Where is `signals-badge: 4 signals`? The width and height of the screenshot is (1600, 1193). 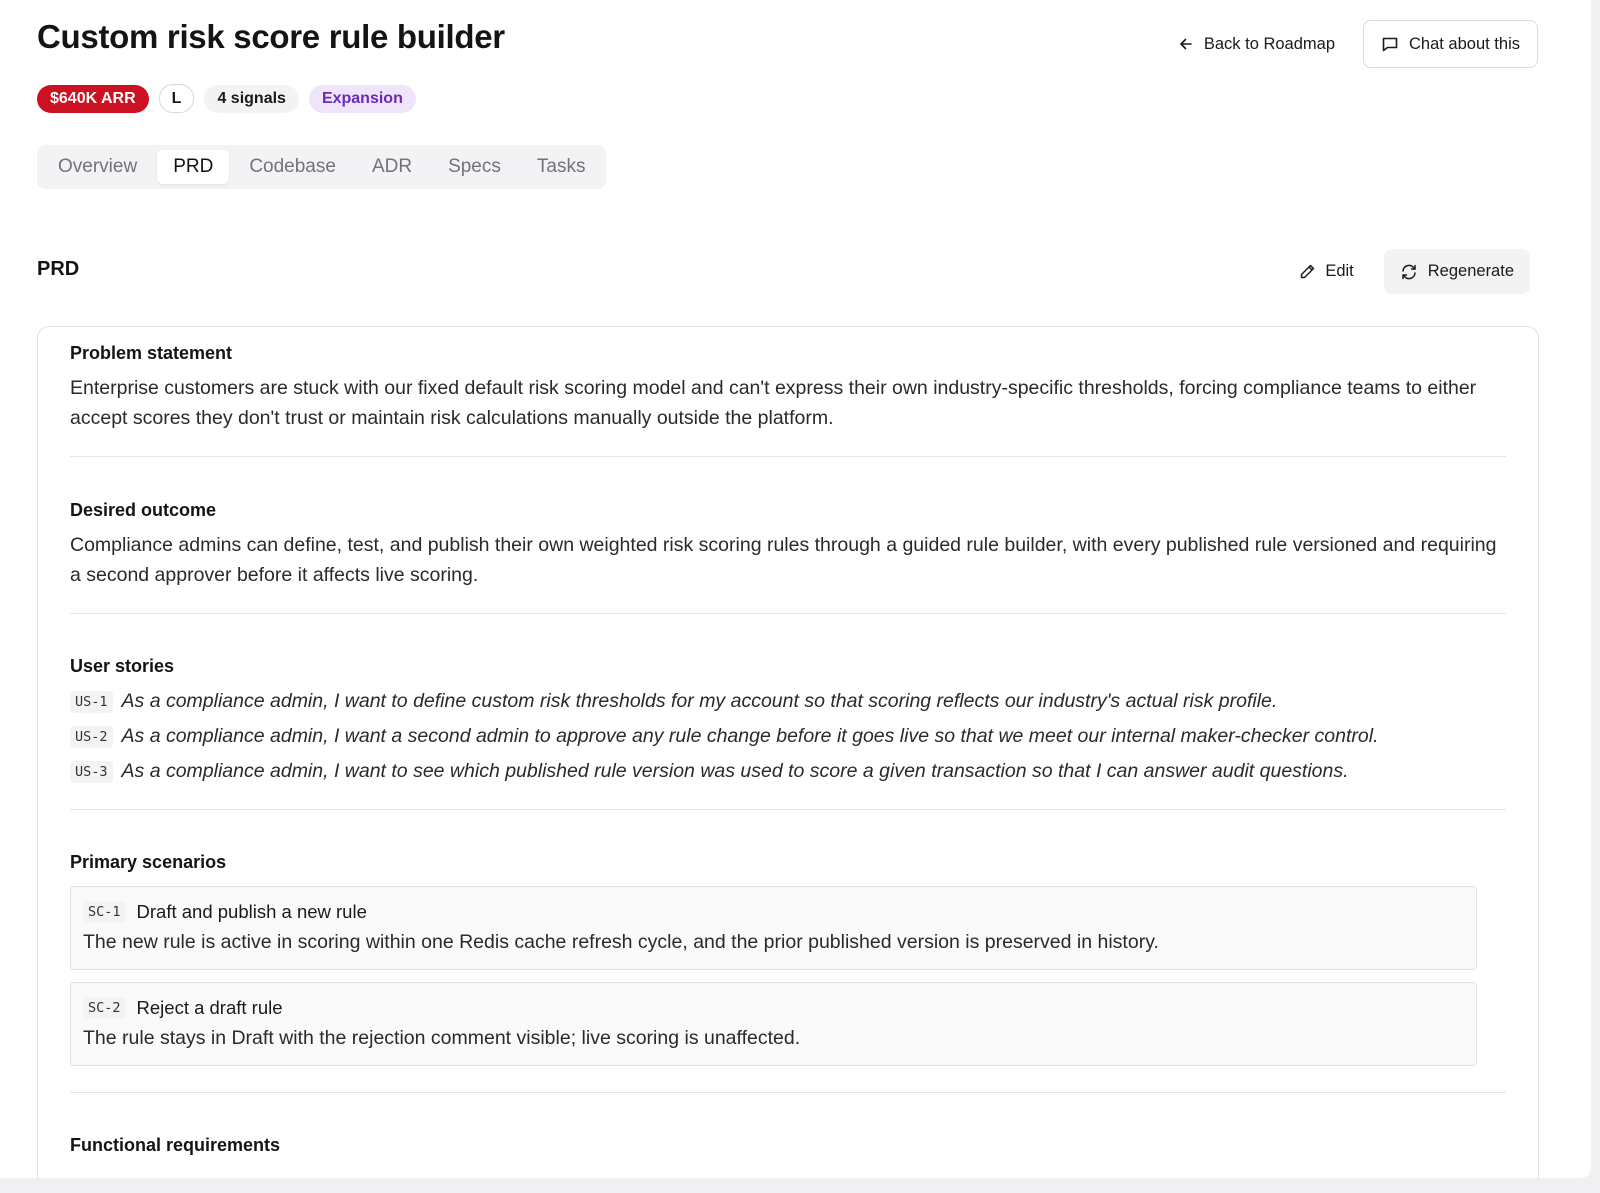 signals-badge: 4 signals is located at coordinates (251, 98).